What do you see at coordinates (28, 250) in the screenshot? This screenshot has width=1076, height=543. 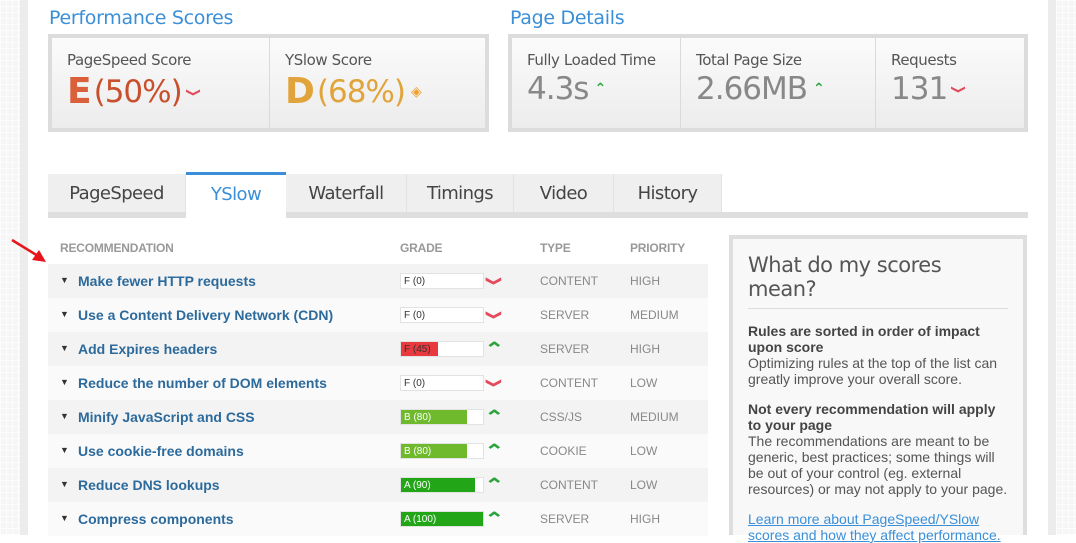 I see `annotation-arrow-icon` at bounding box center [28, 250].